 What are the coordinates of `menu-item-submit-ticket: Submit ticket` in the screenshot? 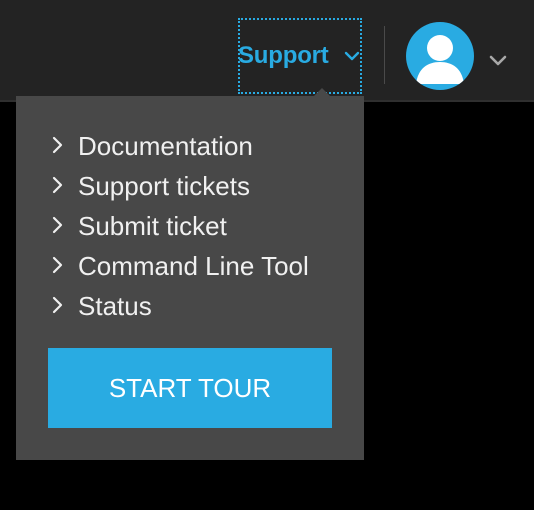 It's located at (179, 232).